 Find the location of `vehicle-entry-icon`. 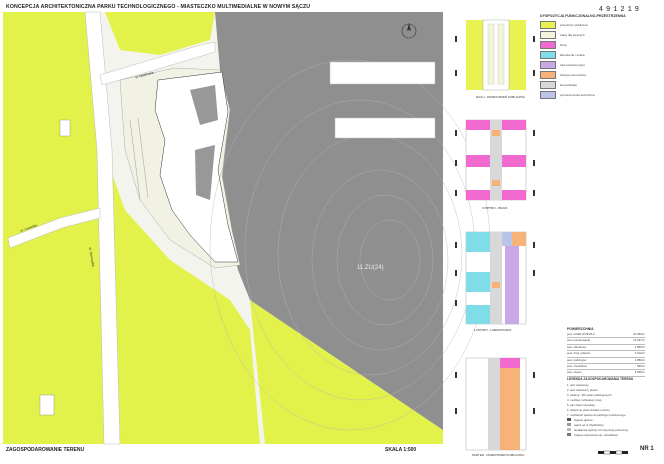

vehicle-entry-icon is located at coordinates (569, 424).